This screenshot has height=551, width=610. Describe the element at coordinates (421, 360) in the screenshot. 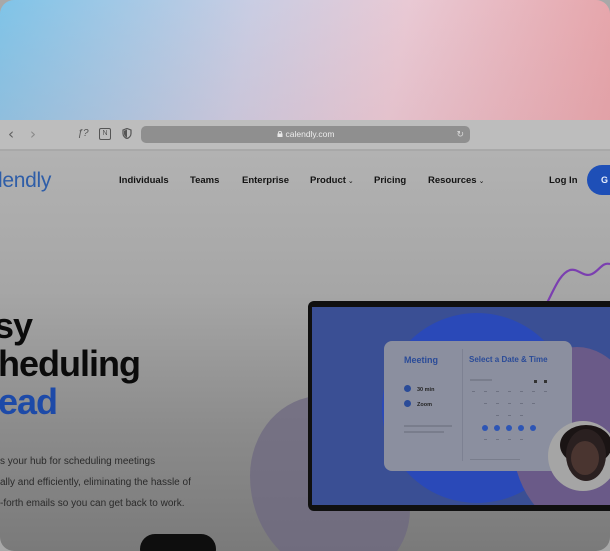

I see `meeting-title: Meeting` at that location.